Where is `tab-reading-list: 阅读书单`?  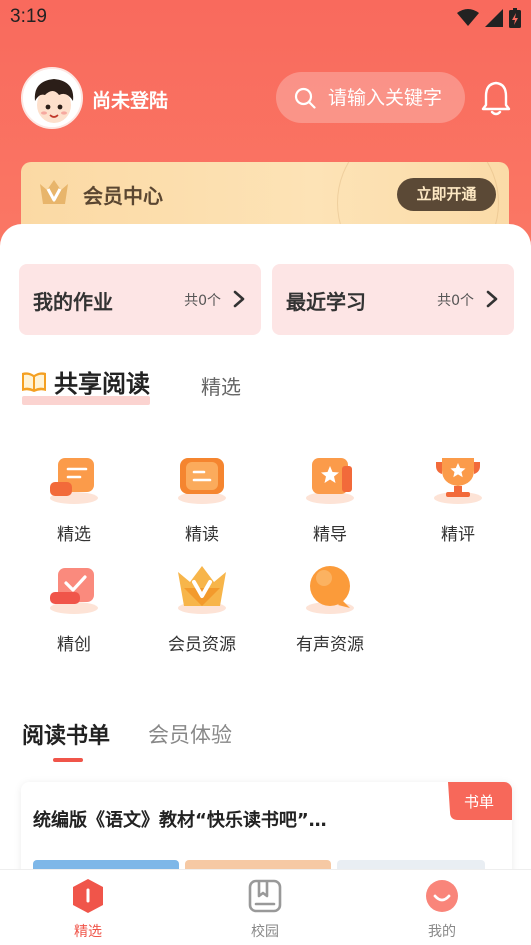
tab-reading-list: 阅读书单 is located at coordinates (66, 734).